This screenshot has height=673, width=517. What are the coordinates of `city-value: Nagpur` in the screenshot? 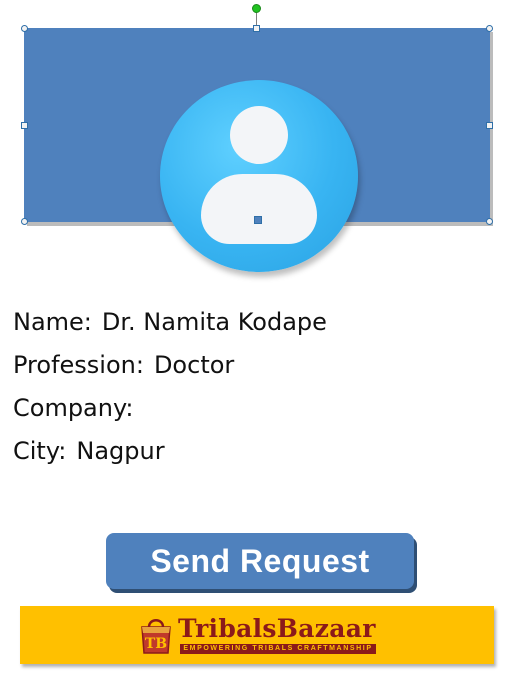 It's located at (120, 451).